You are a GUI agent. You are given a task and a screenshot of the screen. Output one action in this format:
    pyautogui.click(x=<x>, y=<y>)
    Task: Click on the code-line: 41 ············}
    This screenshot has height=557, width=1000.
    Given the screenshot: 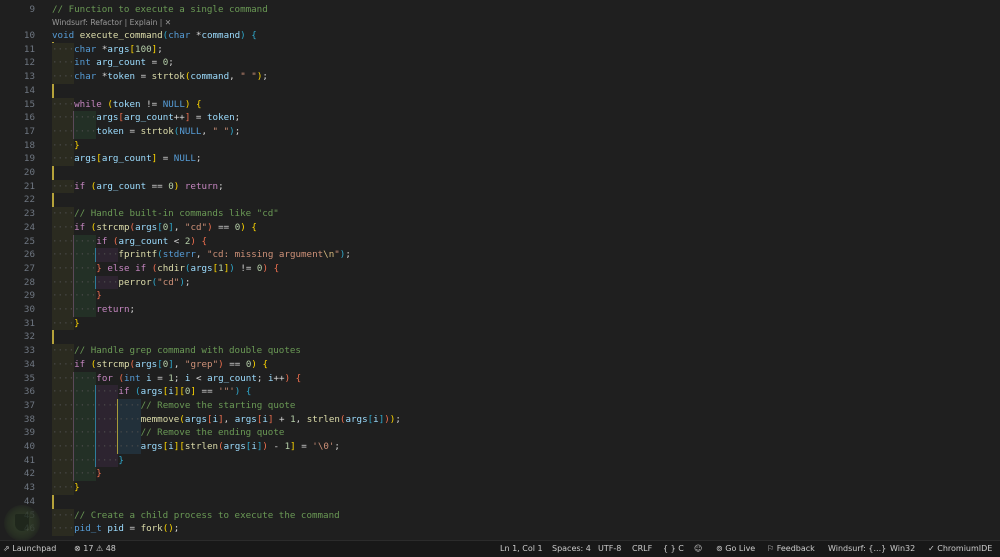 What is the action you would take?
    pyautogui.click(x=500, y=460)
    